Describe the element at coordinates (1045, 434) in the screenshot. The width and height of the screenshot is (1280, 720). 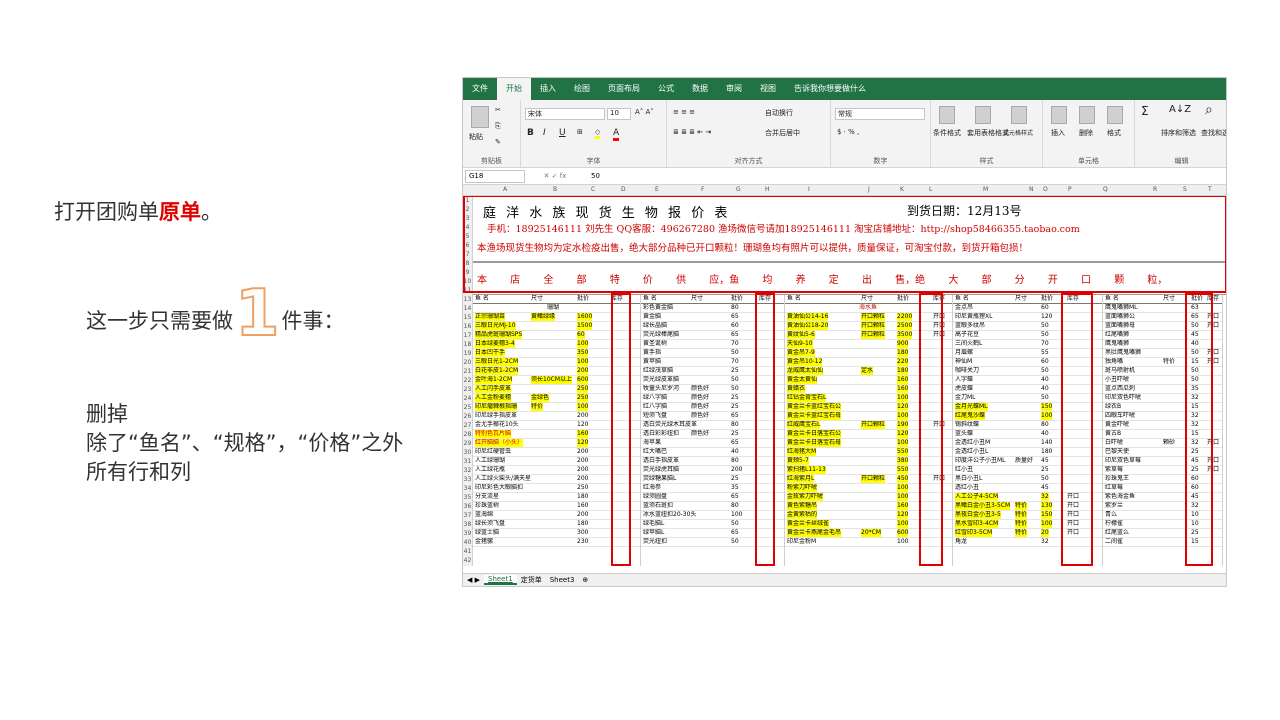
I see `price-cell: 40` at that location.